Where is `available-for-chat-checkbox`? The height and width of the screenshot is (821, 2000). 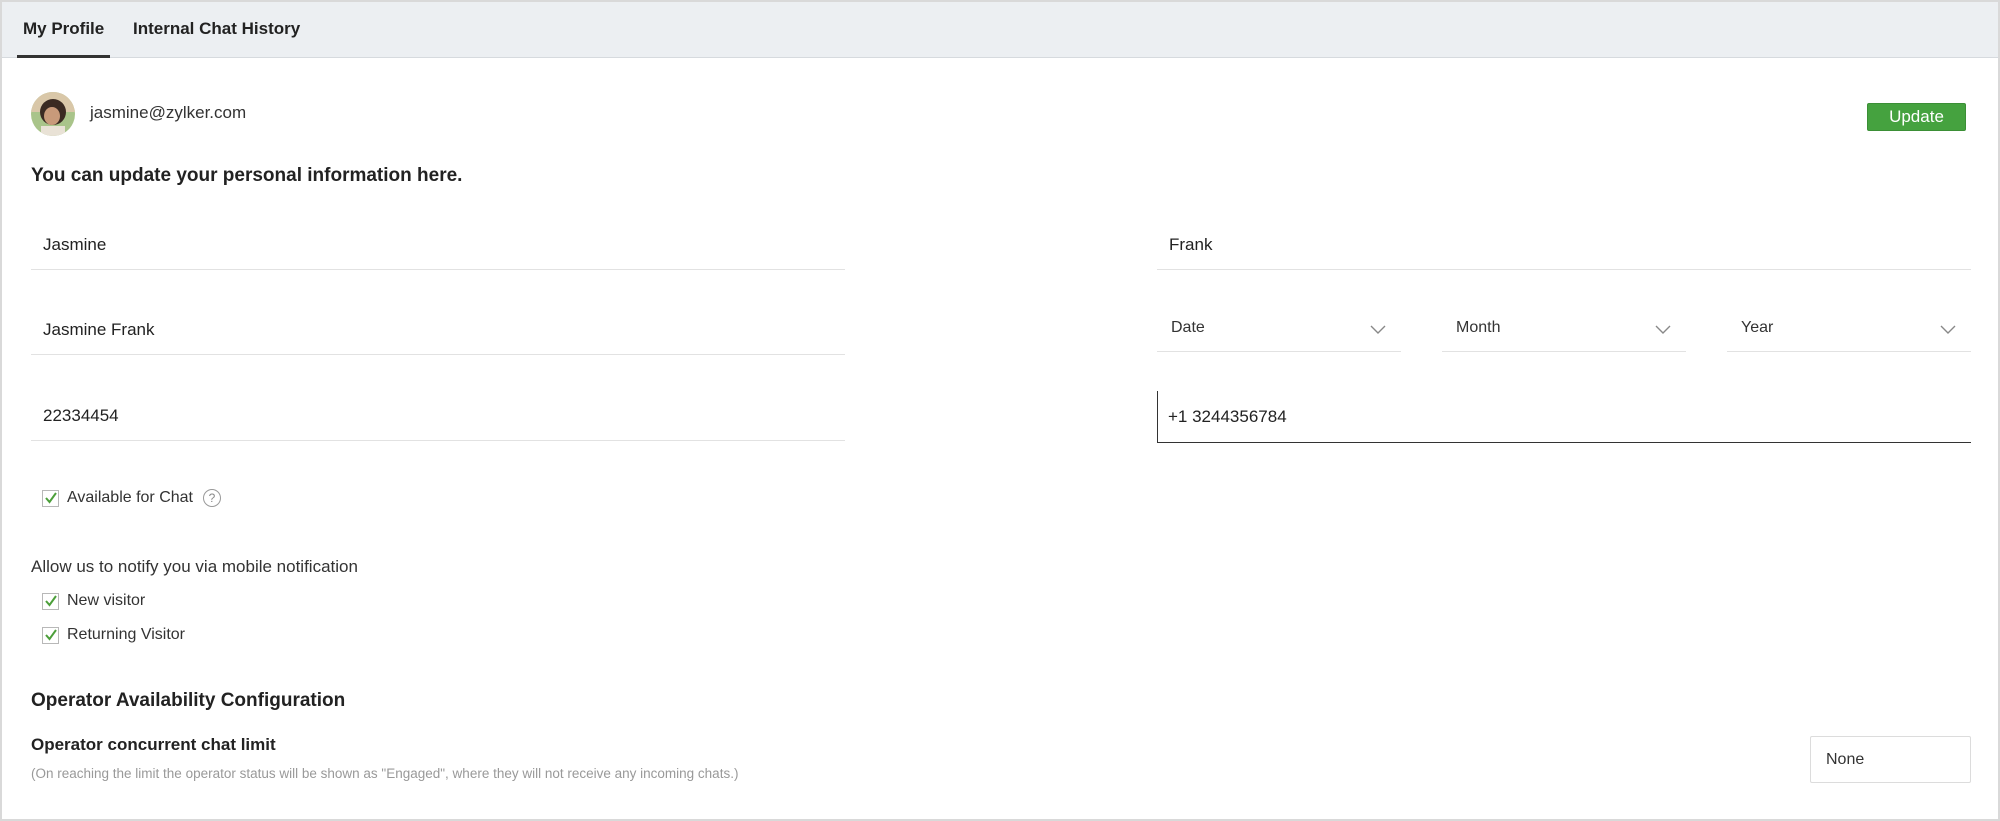
available-for-chat-checkbox is located at coordinates (50, 498).